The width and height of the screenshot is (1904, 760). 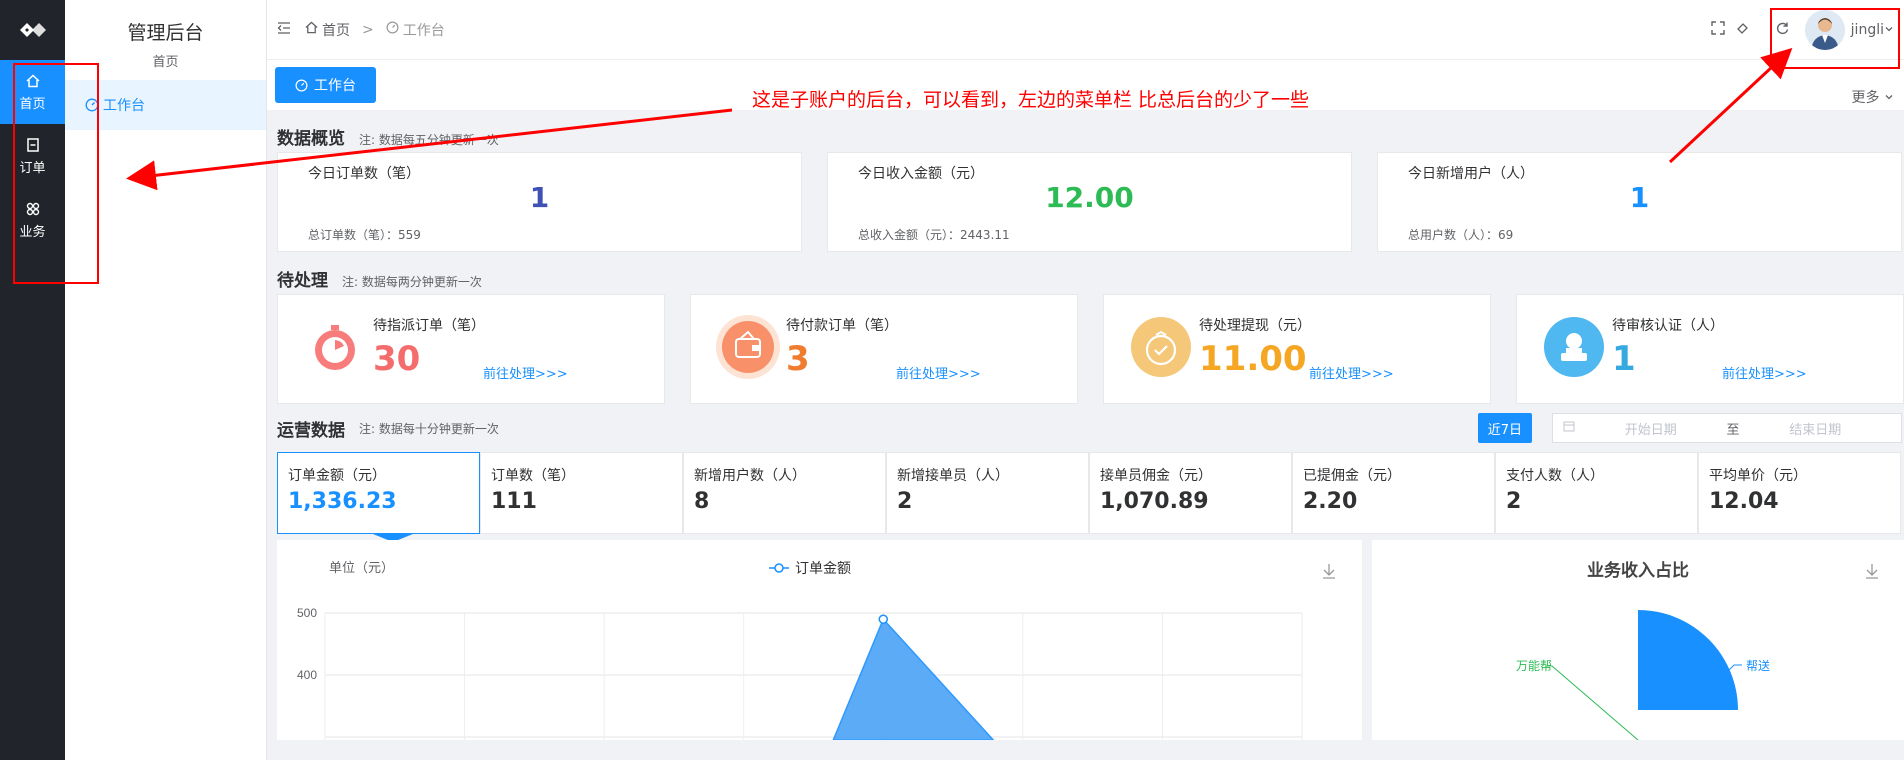 I want to click on metric-order-count: 订单数（笔） 111, so click(x=581, y=493).